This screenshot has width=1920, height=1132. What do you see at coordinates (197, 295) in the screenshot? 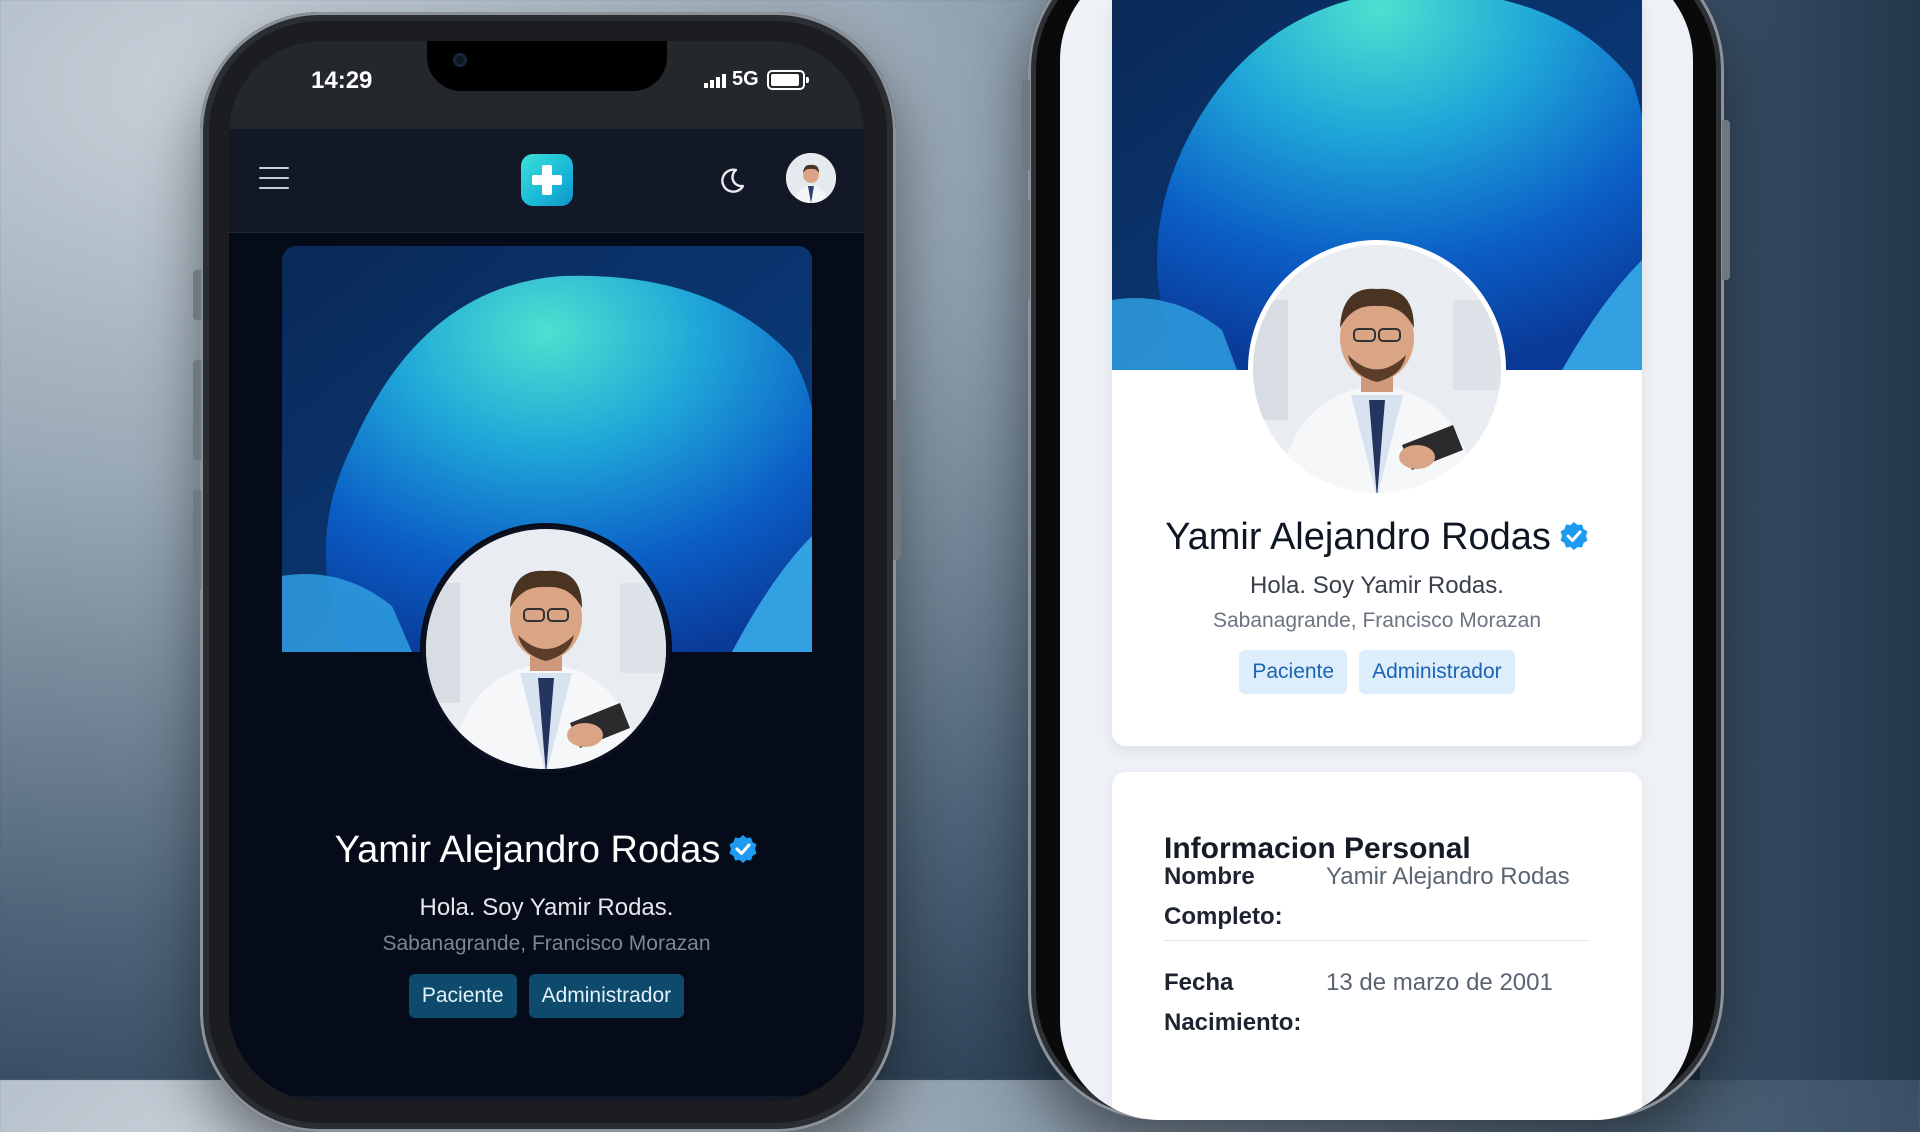
I see `side-button` at bounding box center [197, 295].